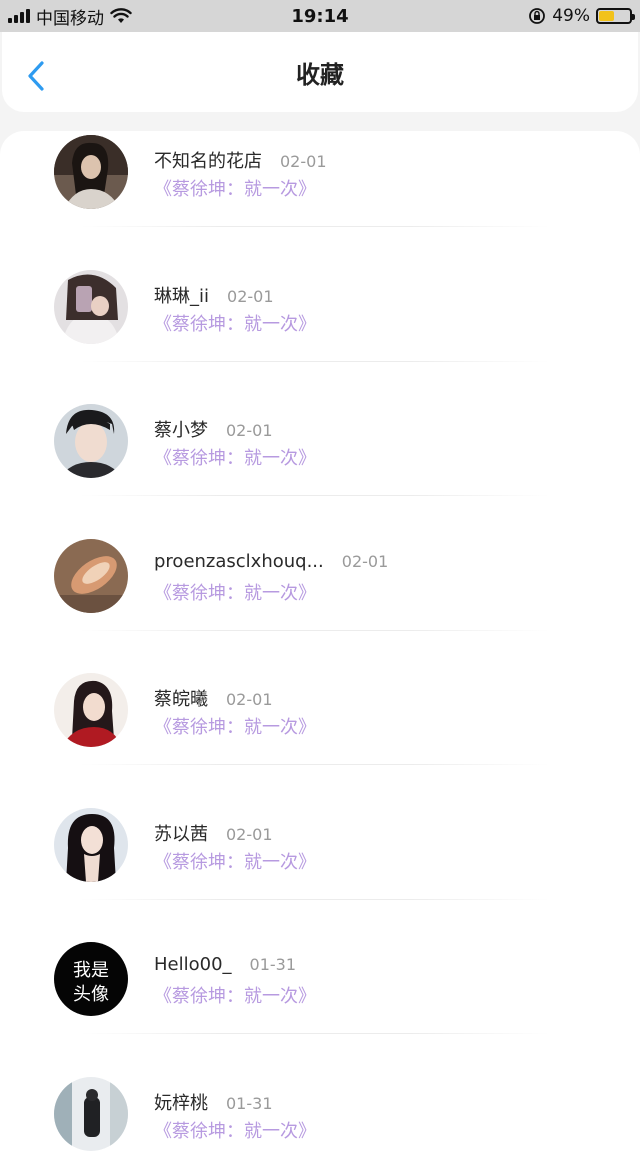 This screenshot has height=1151, width=640. Describe the element at coordinates (320, 467) in the screenshot. I see `list-item: 蔡小梦 02-01 《蔡徐坤：就一次》` at that location.